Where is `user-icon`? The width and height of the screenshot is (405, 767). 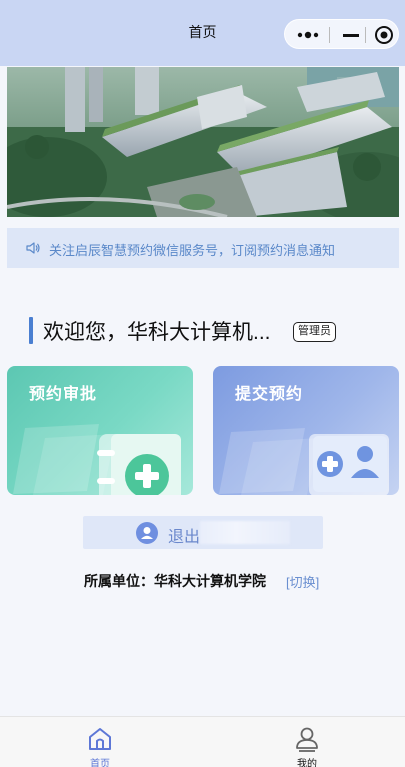
user-icon is located at coordinates (147, 535).